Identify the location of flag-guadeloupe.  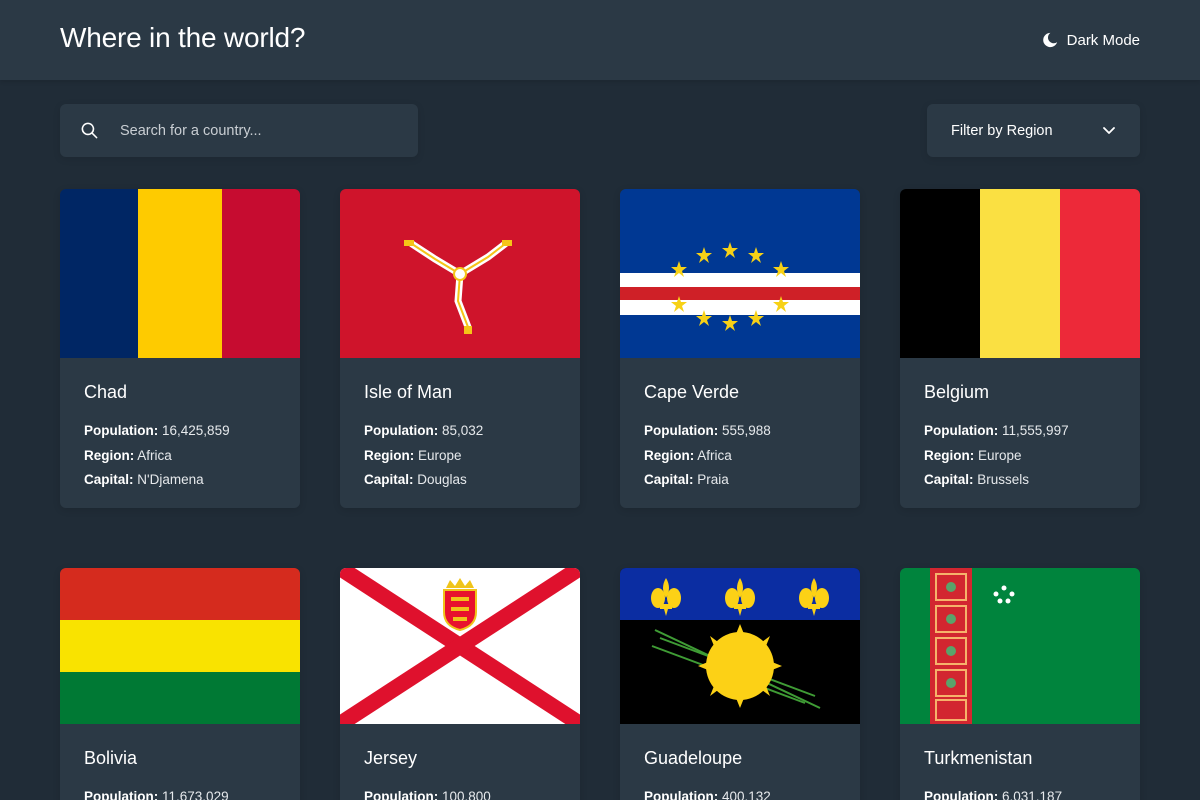
(740, 646).